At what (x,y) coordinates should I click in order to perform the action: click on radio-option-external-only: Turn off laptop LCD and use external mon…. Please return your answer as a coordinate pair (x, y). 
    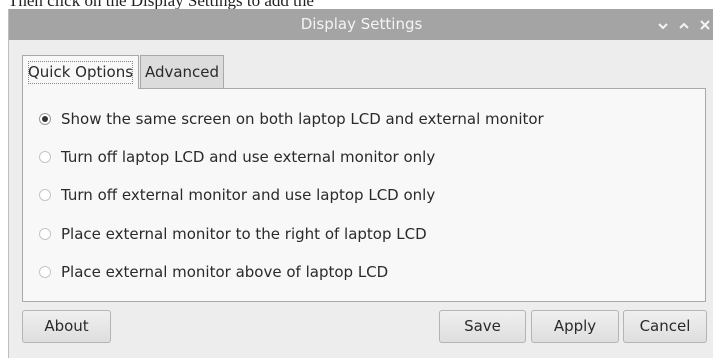
    Looking at the image, I should click on (237, 157).